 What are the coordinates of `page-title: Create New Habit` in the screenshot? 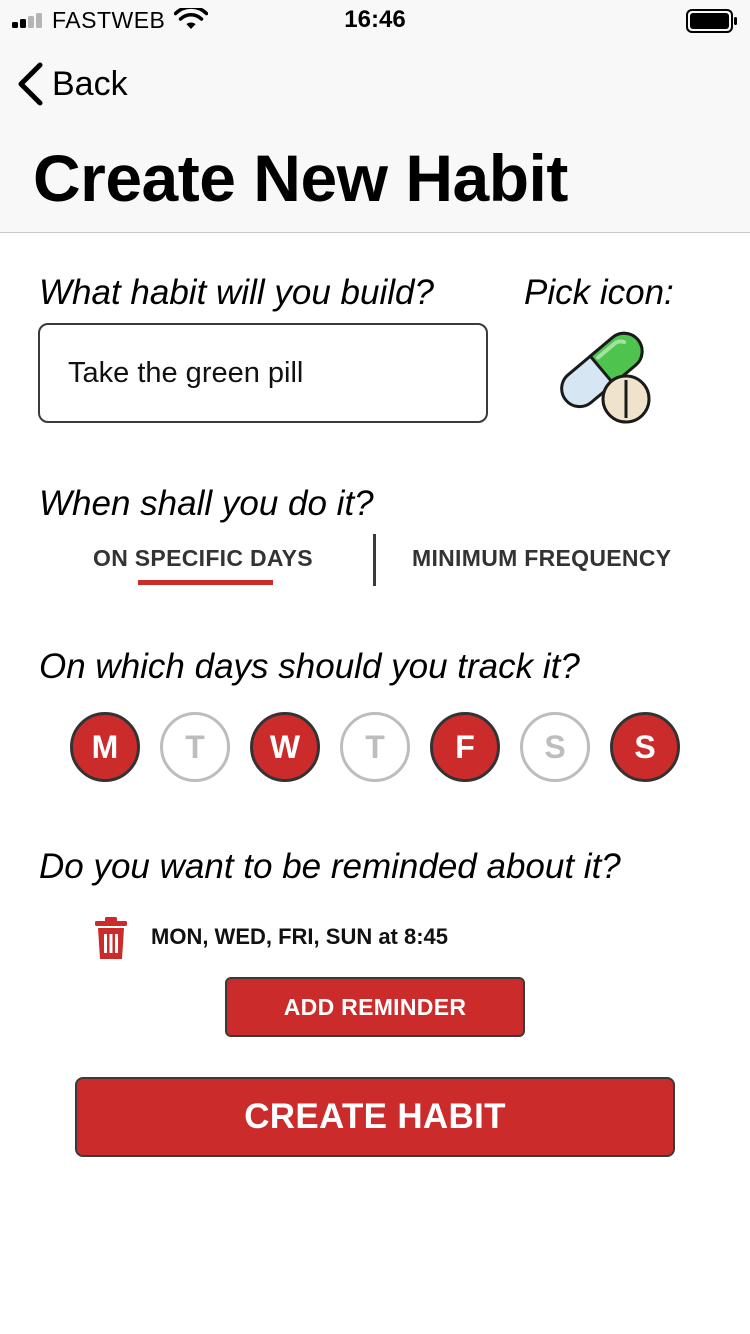 It's located at (300, 178).